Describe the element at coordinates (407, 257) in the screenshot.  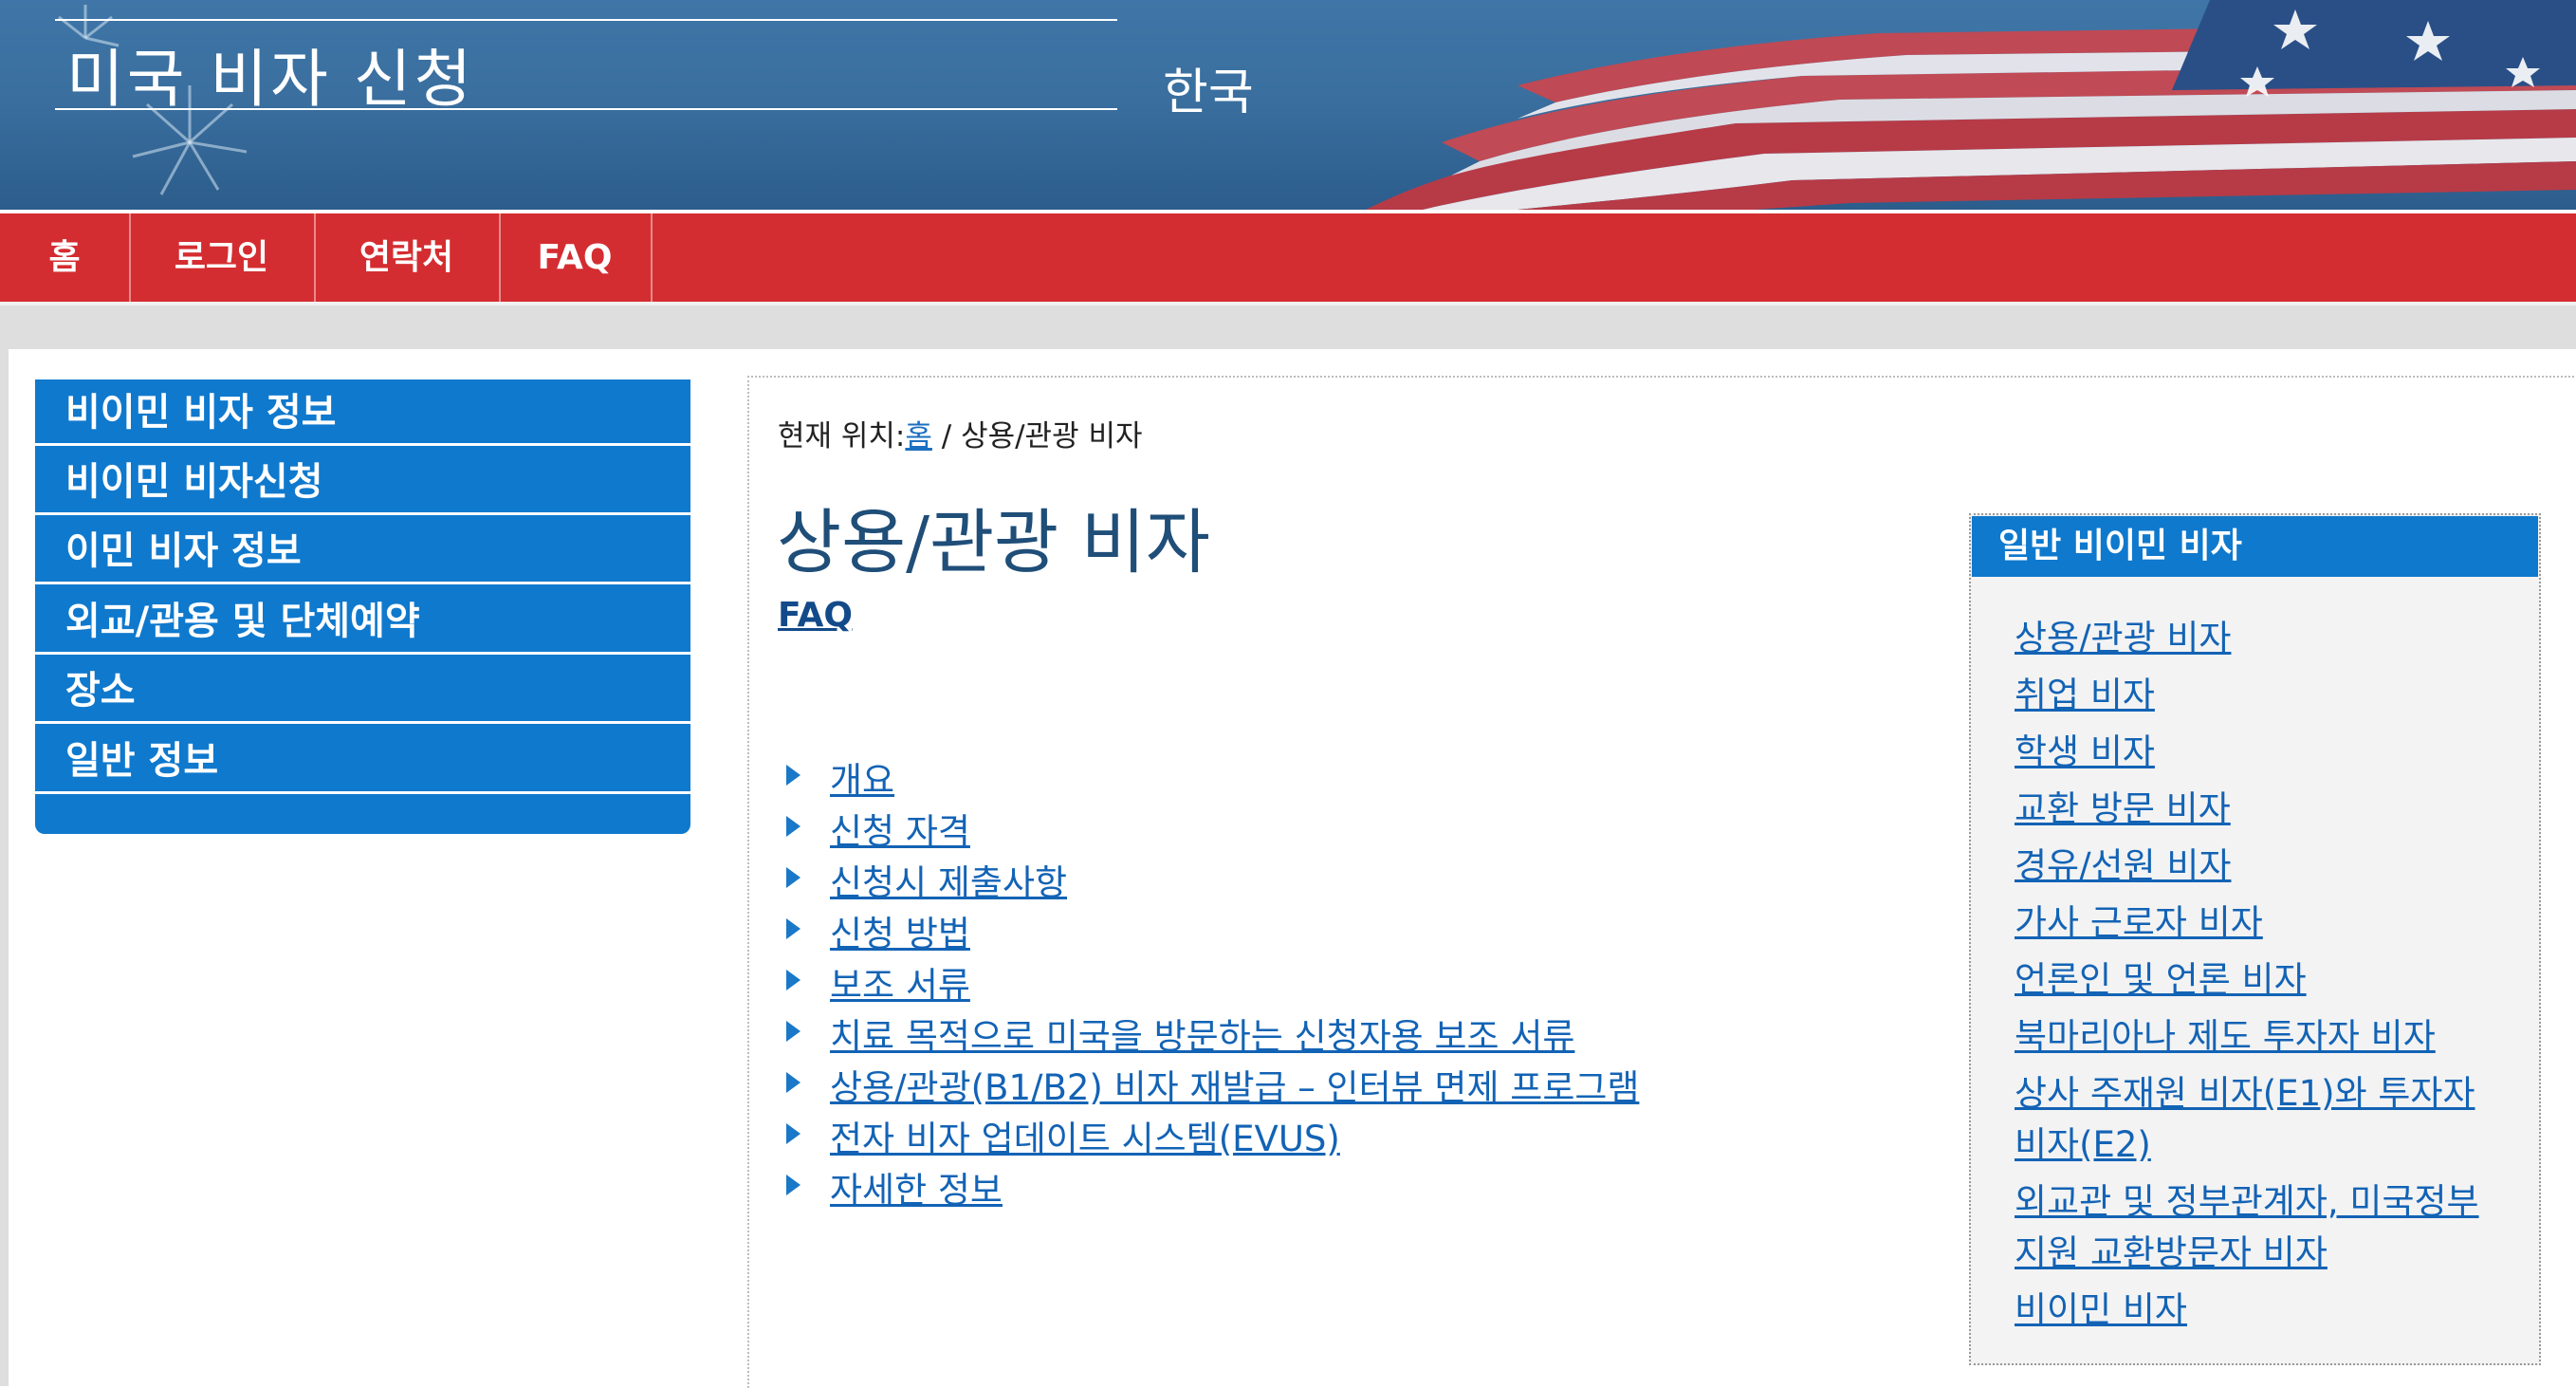
I see `nav-contact: 연락처` at that location.